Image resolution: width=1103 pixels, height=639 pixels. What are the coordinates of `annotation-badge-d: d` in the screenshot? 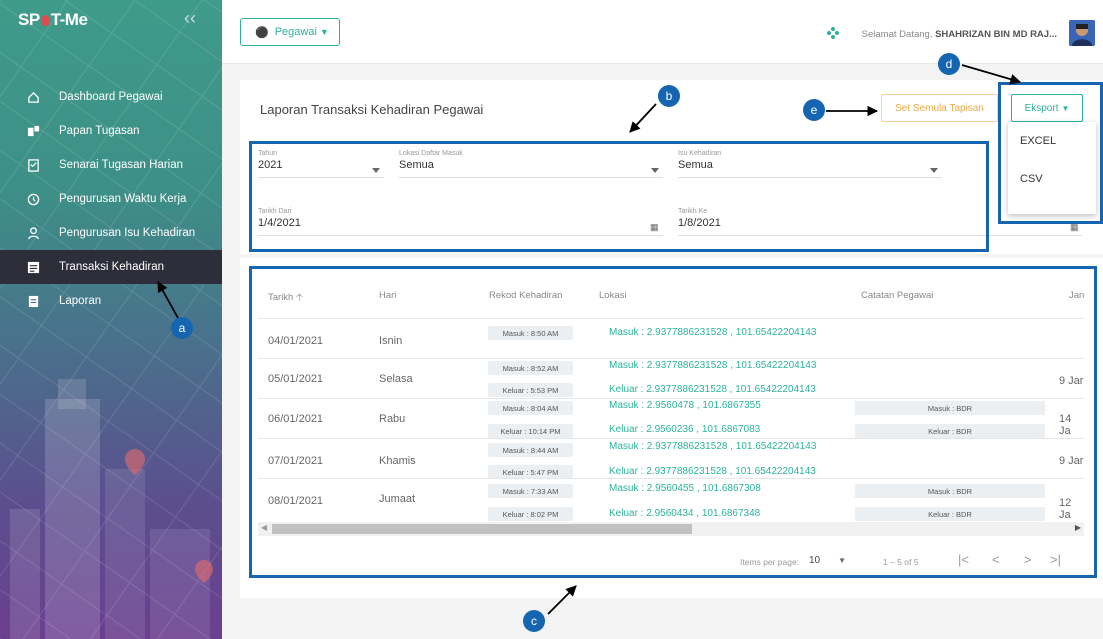 It's located at (949, 64).